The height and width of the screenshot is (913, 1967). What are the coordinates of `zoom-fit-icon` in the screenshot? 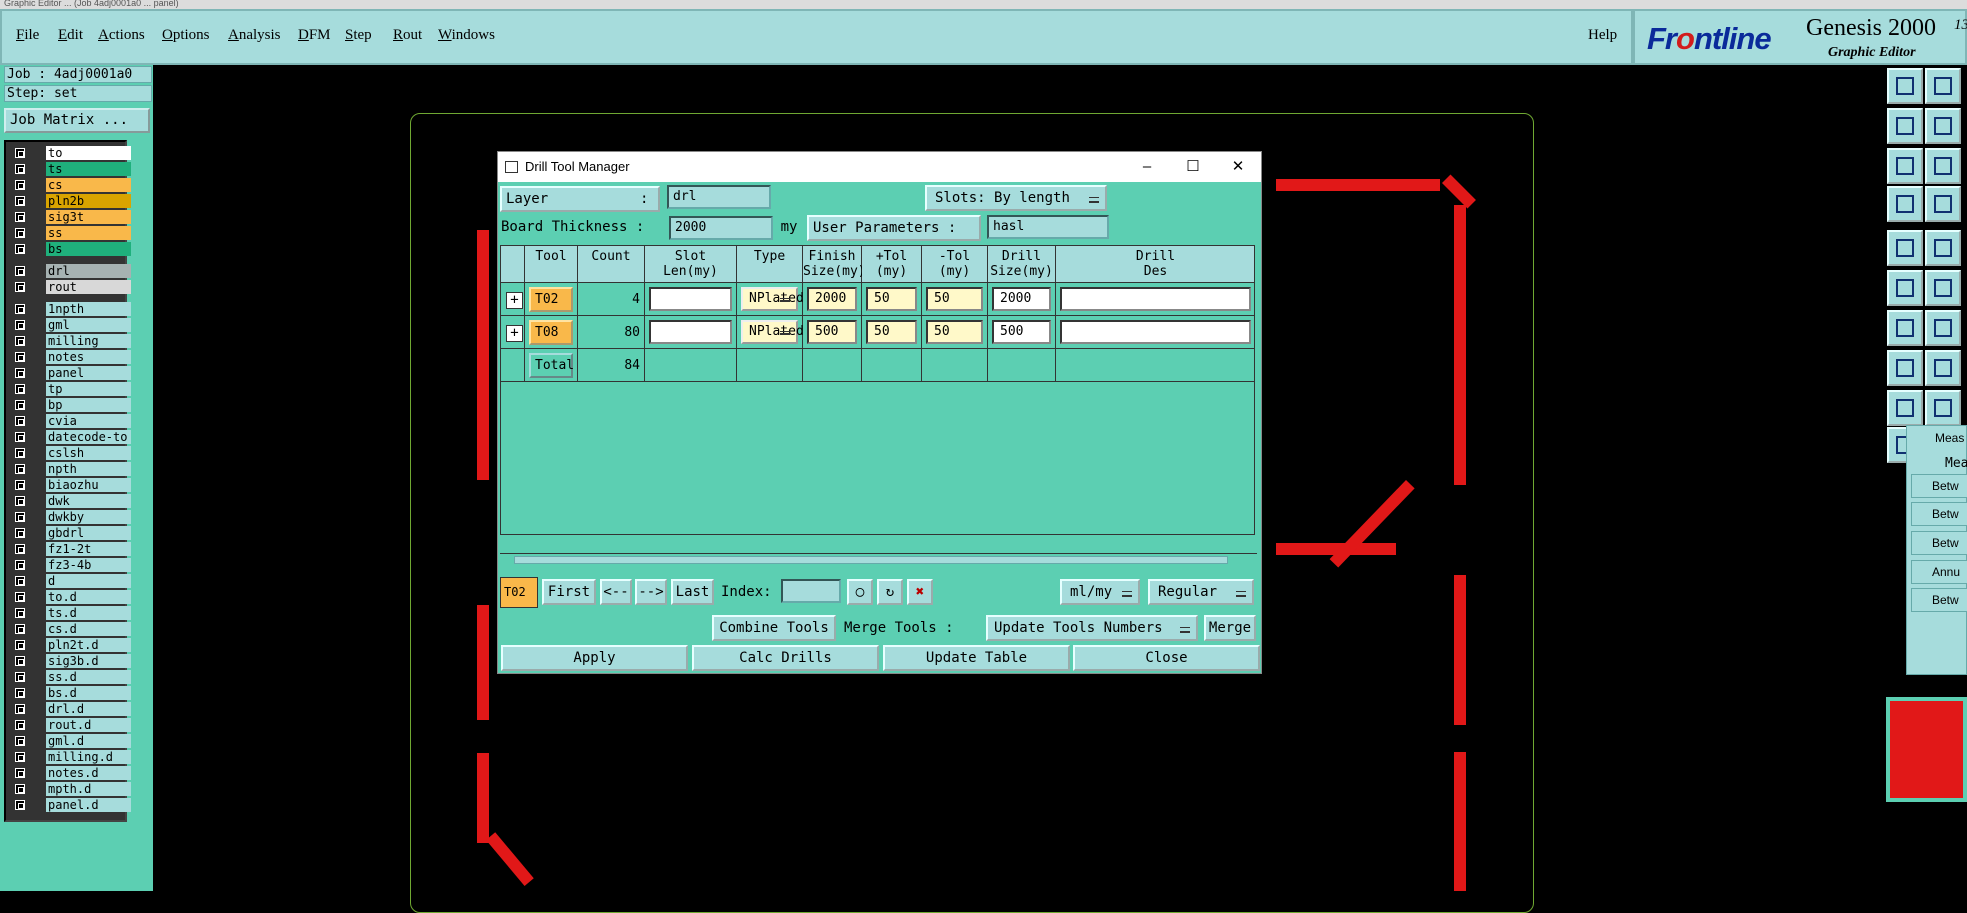 It's located at (1905, 166).